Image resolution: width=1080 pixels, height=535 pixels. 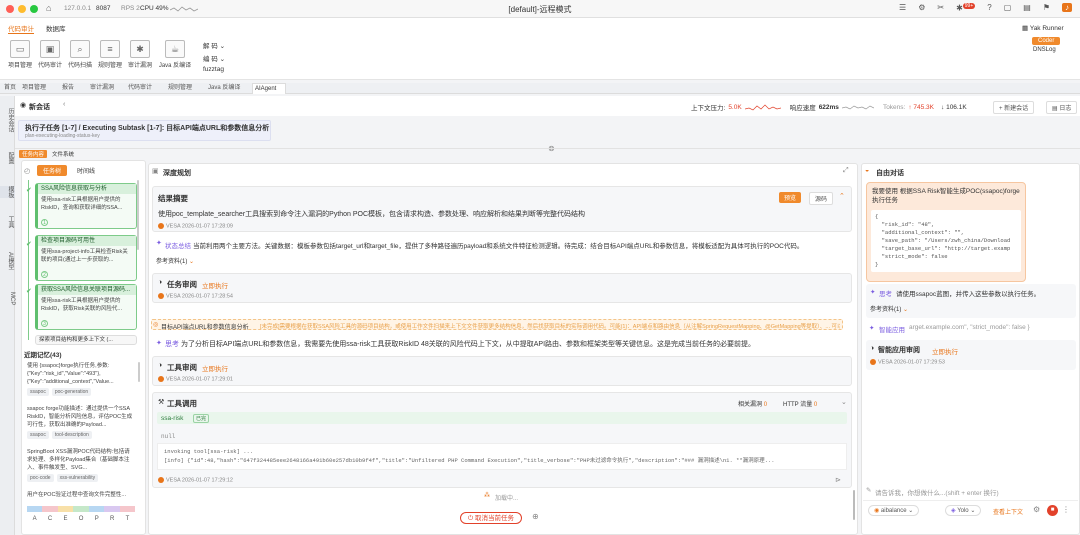 What do you see at coordinates (215, 285) in the screenshot?
I see `execute-now-link: 立即执行` at bounding box center [215, 285].